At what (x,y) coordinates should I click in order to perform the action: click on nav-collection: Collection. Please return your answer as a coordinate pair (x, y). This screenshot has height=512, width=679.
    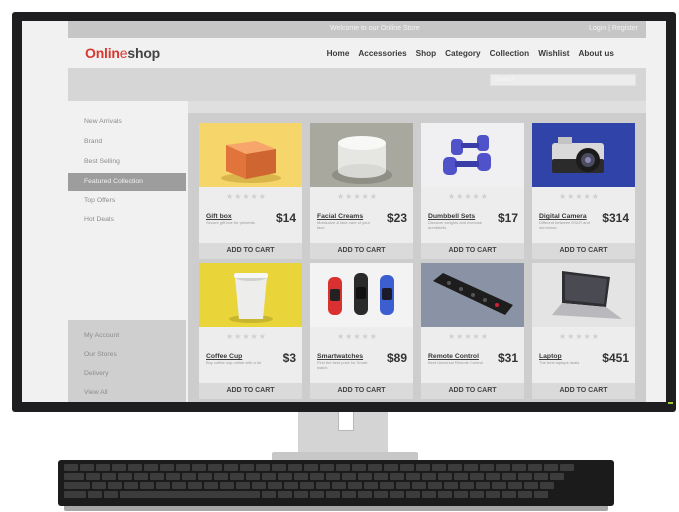
    Looking at the image, I should click on (510, 53).